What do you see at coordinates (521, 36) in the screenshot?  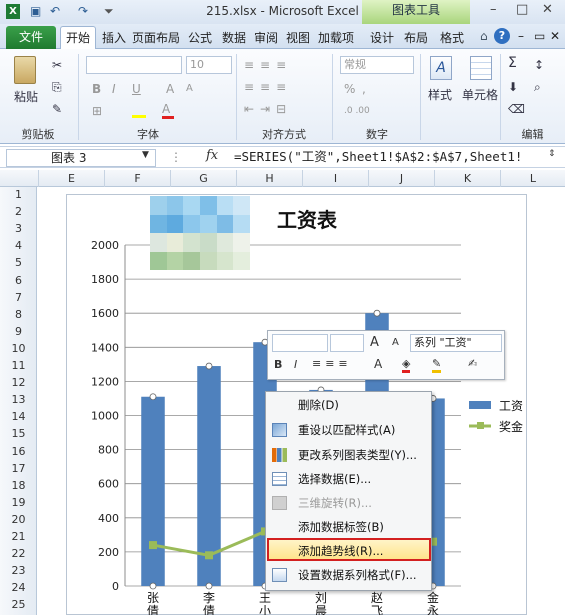 I see `doc-minimize-icon: –` at bounding box center [521, 36].